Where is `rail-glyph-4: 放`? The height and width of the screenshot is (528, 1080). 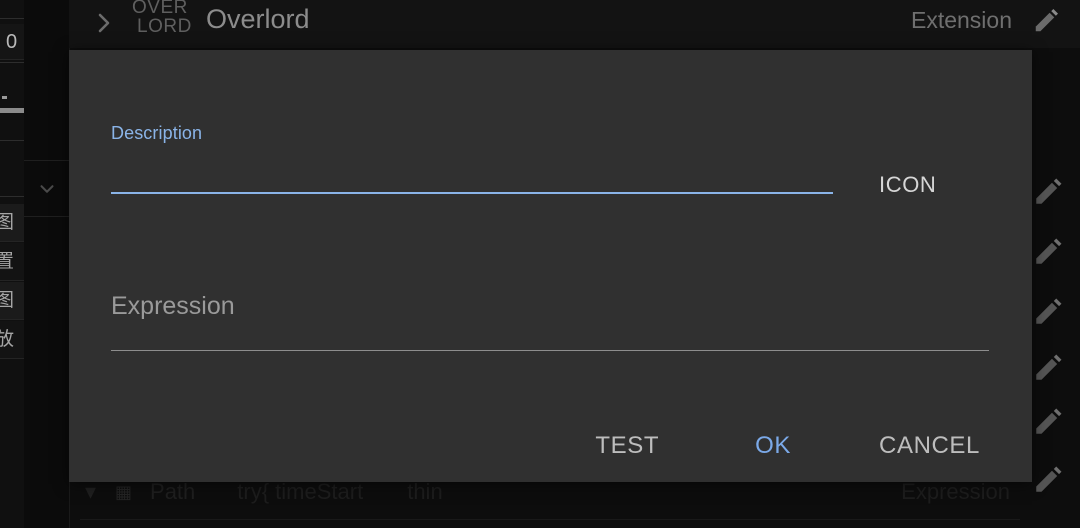 rail-glyph-4: 放 is located at coordinates (12, 340).